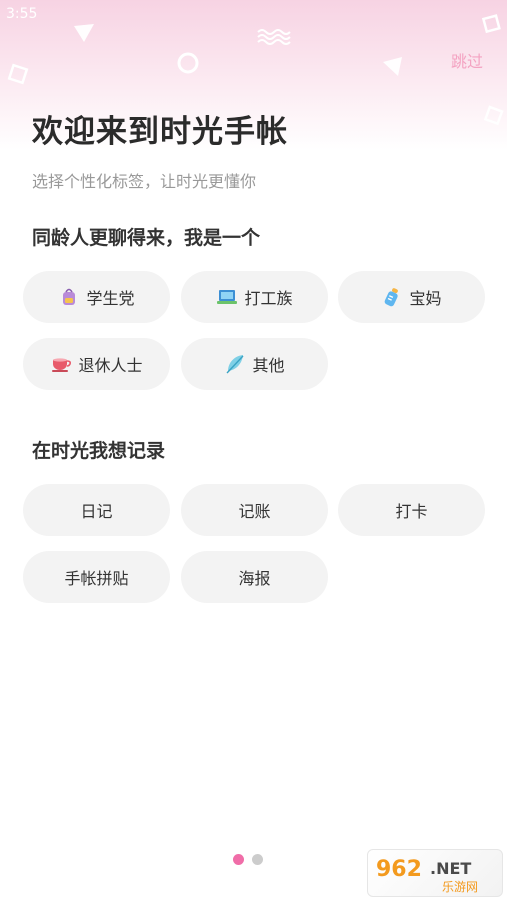  What do you see at coordinates (268, 298) in the screenshot?
I see `identity-option-label: 打工族` at bounding box center [268, 298].